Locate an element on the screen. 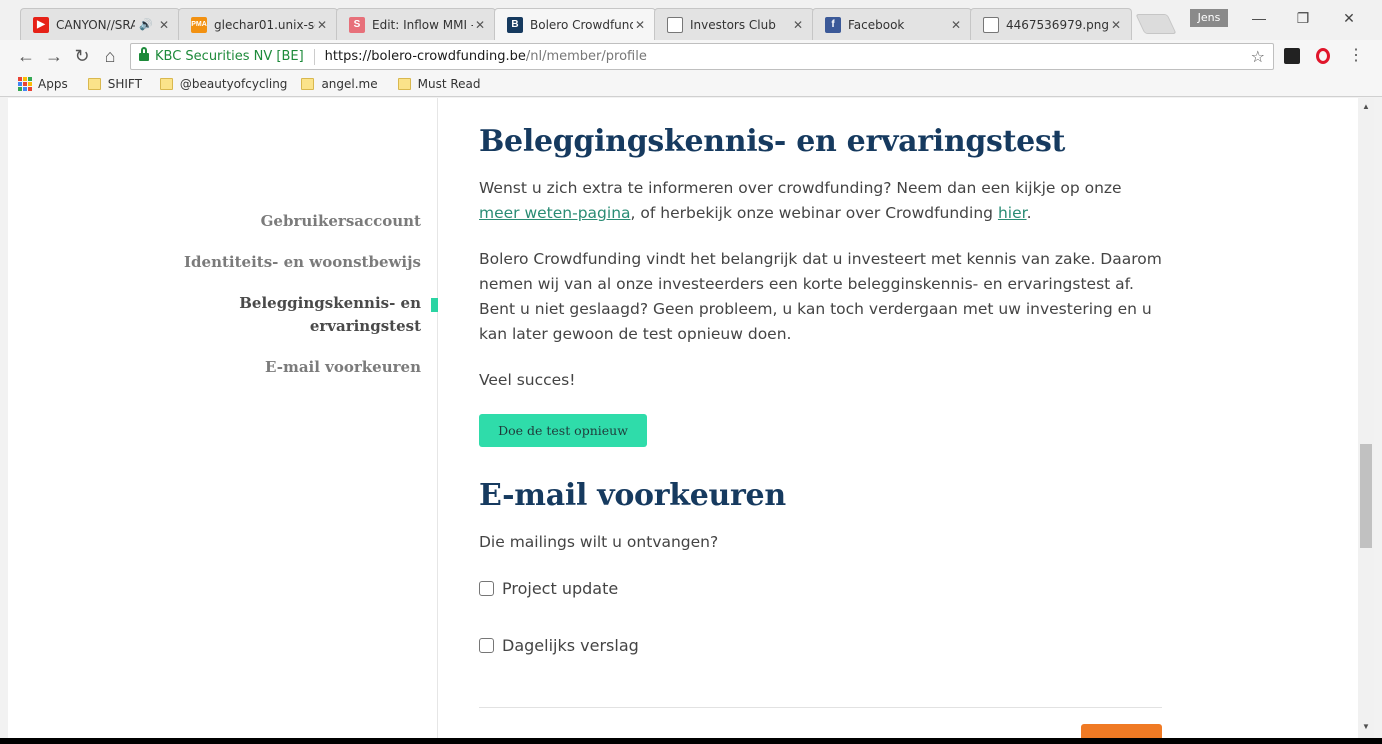 This screenshot has height=744, width=1382. tab-title: Bolero Crowdfundi is located at coordinates (581, 24).